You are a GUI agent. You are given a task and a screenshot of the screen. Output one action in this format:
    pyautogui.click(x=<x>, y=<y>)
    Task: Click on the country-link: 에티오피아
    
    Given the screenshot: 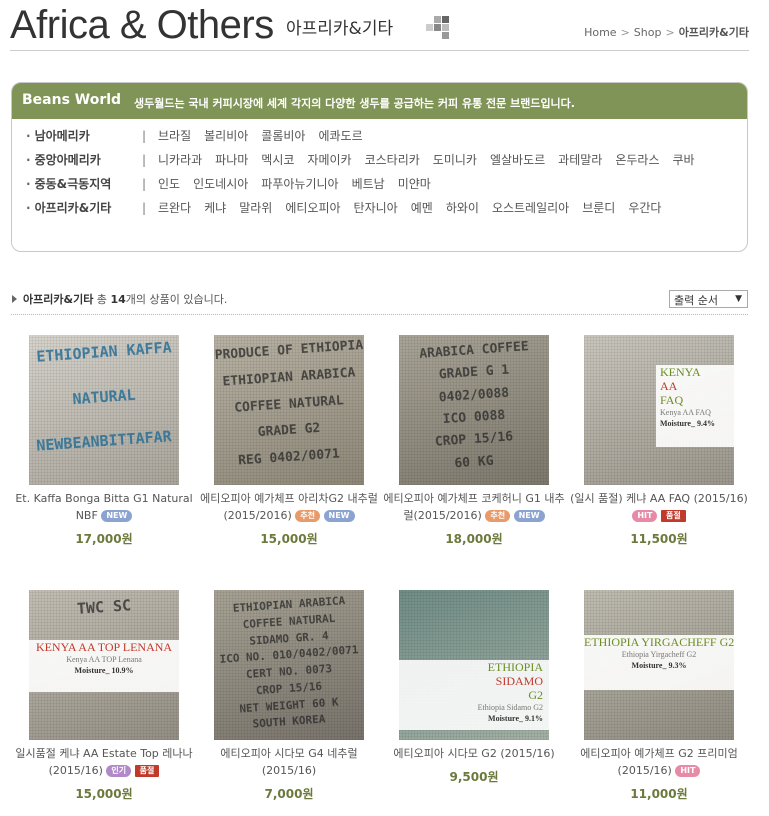 What is the action you would take?
    pyautogui.click(x=312, y=208)
    